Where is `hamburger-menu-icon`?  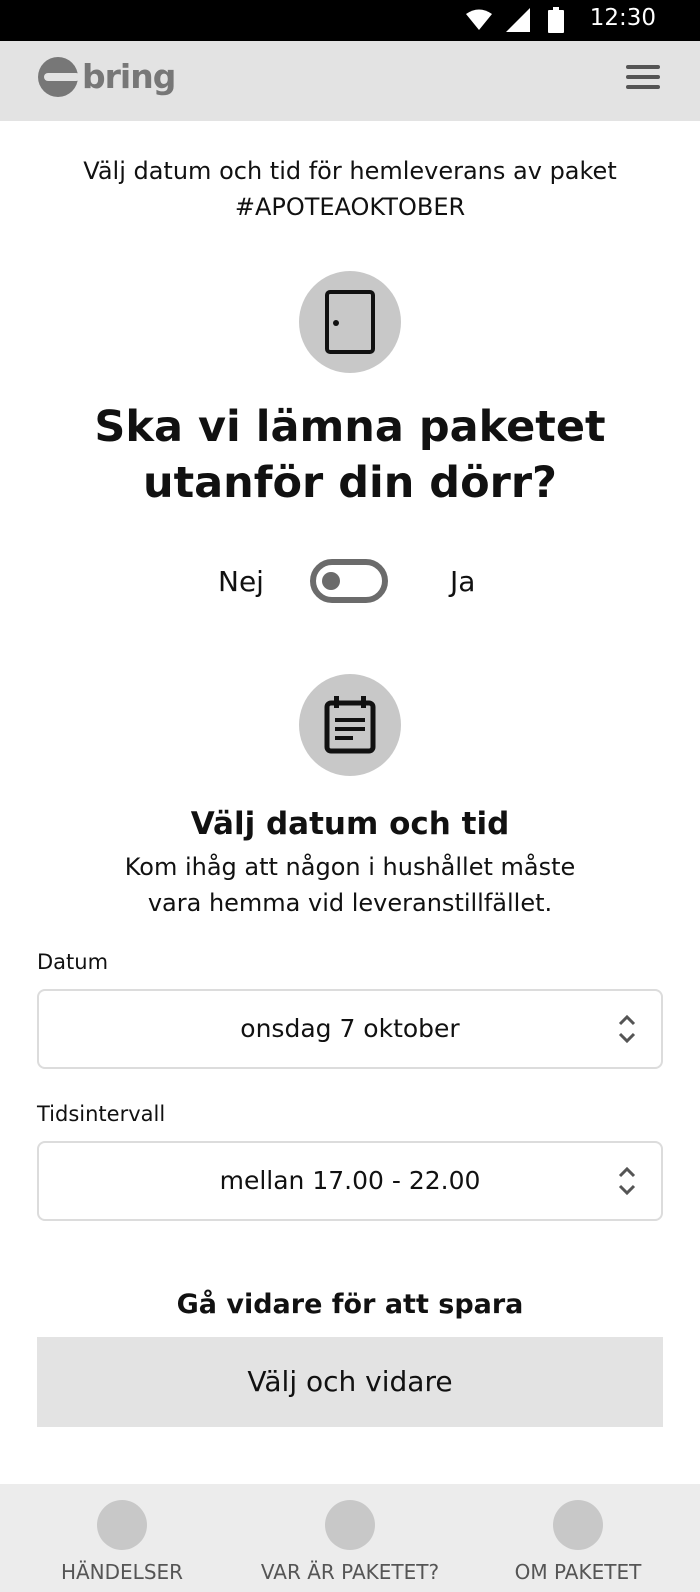
hamburger-menu-icon is located at coordinates (644, 80).